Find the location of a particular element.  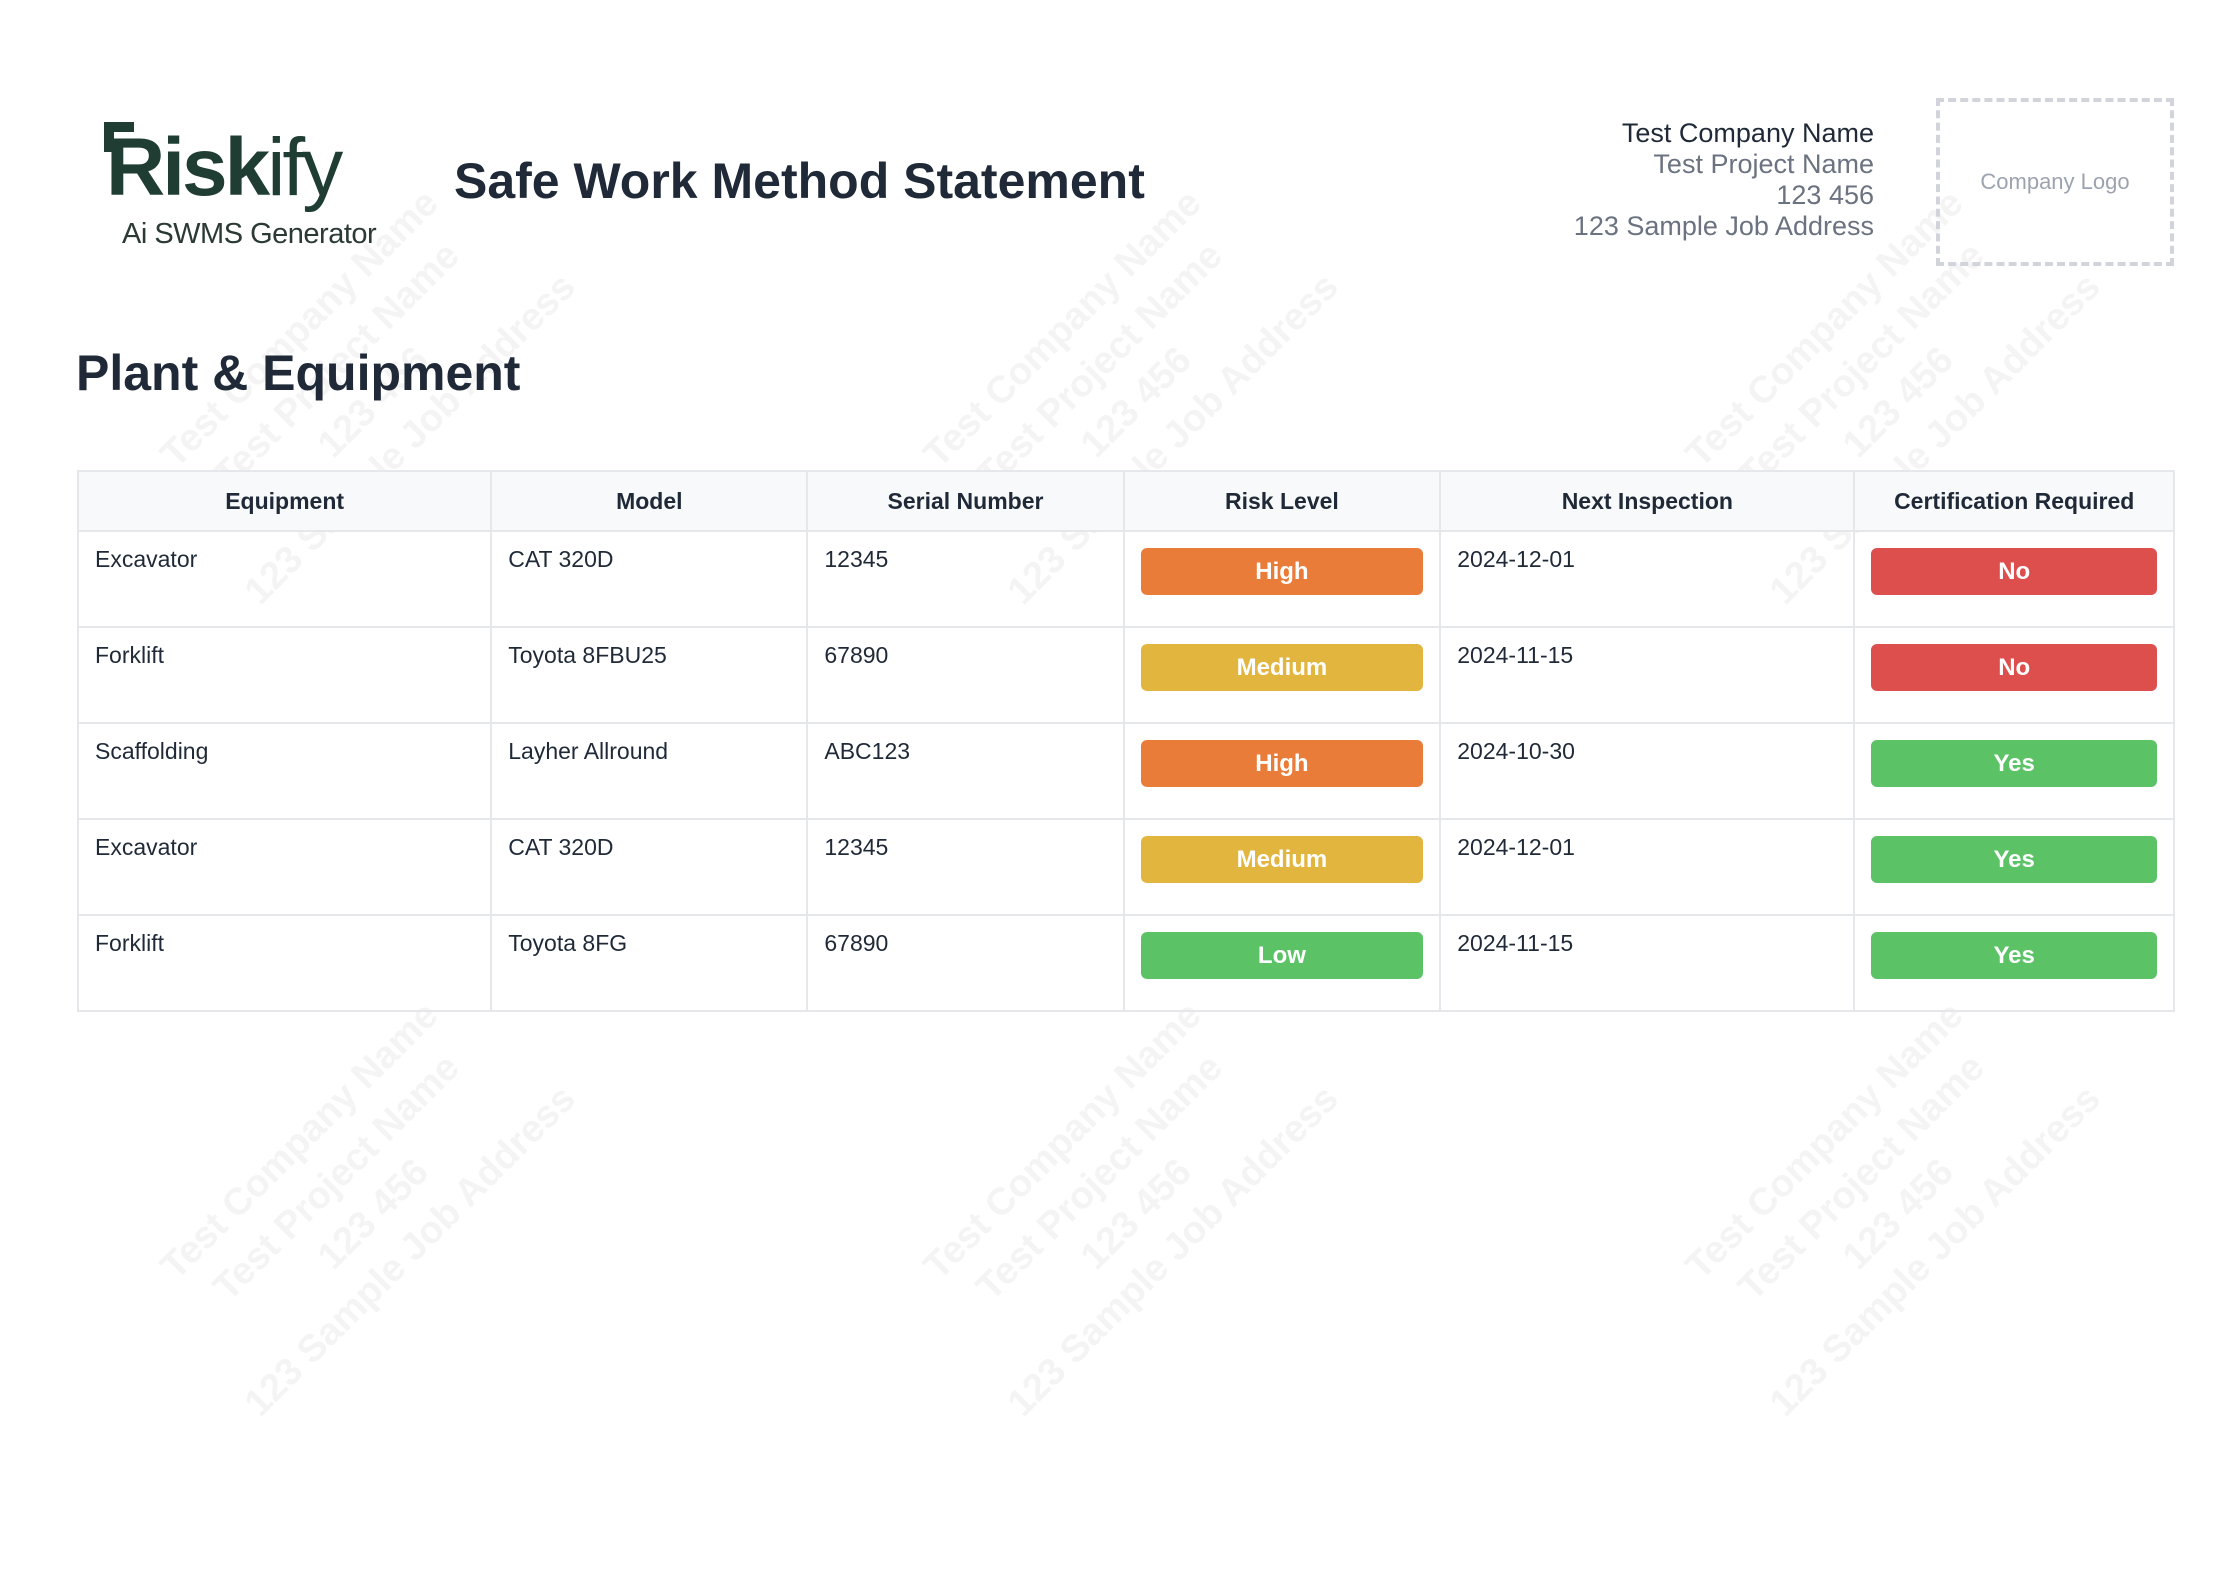

header-next-inspection: Next Inspection is located at coordinates (1647, 501).